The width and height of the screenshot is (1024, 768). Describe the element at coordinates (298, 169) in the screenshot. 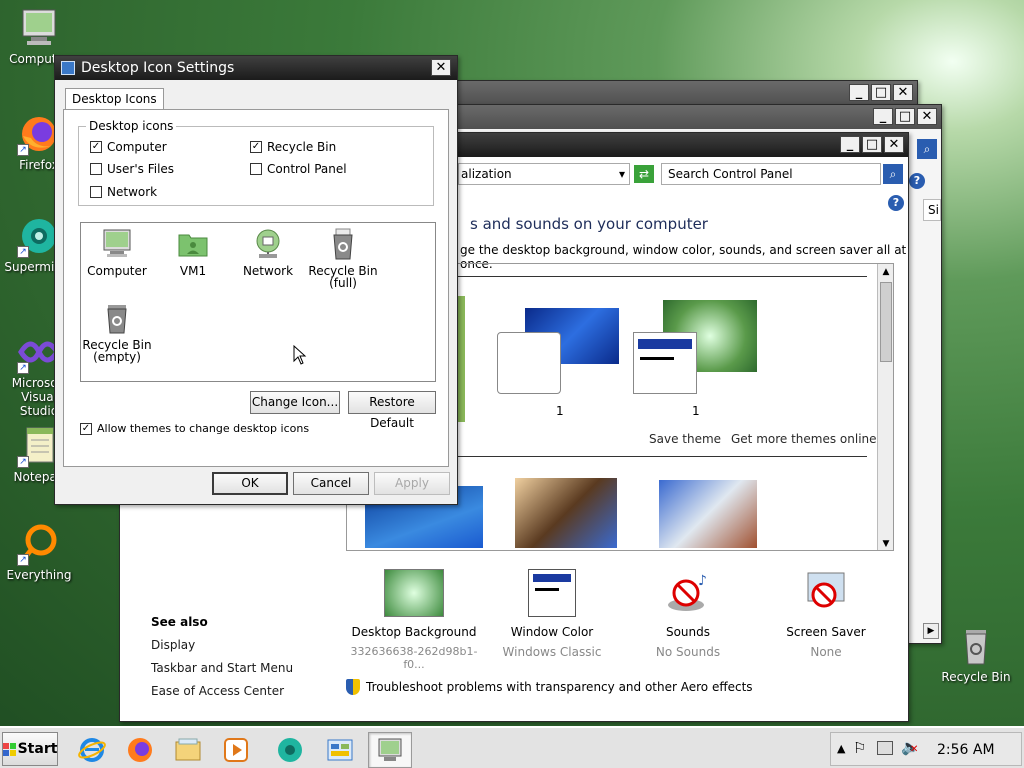

I see `checkbox-control-panel: Control Panel` at that location.